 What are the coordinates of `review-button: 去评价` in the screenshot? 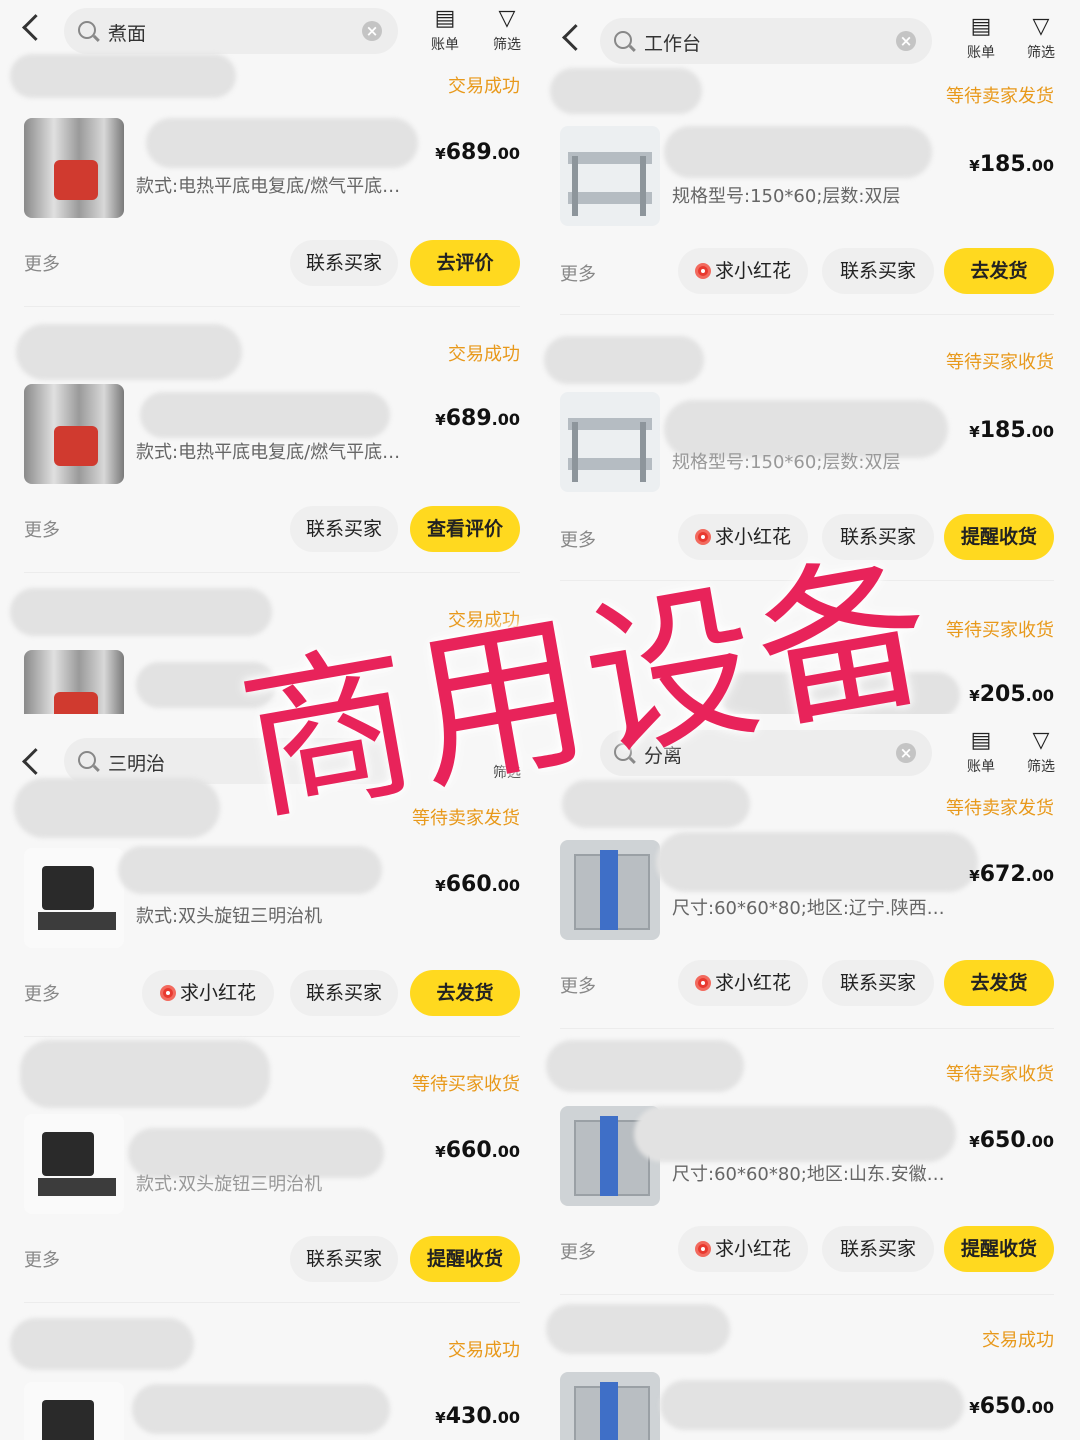 It's located at (465, 263).